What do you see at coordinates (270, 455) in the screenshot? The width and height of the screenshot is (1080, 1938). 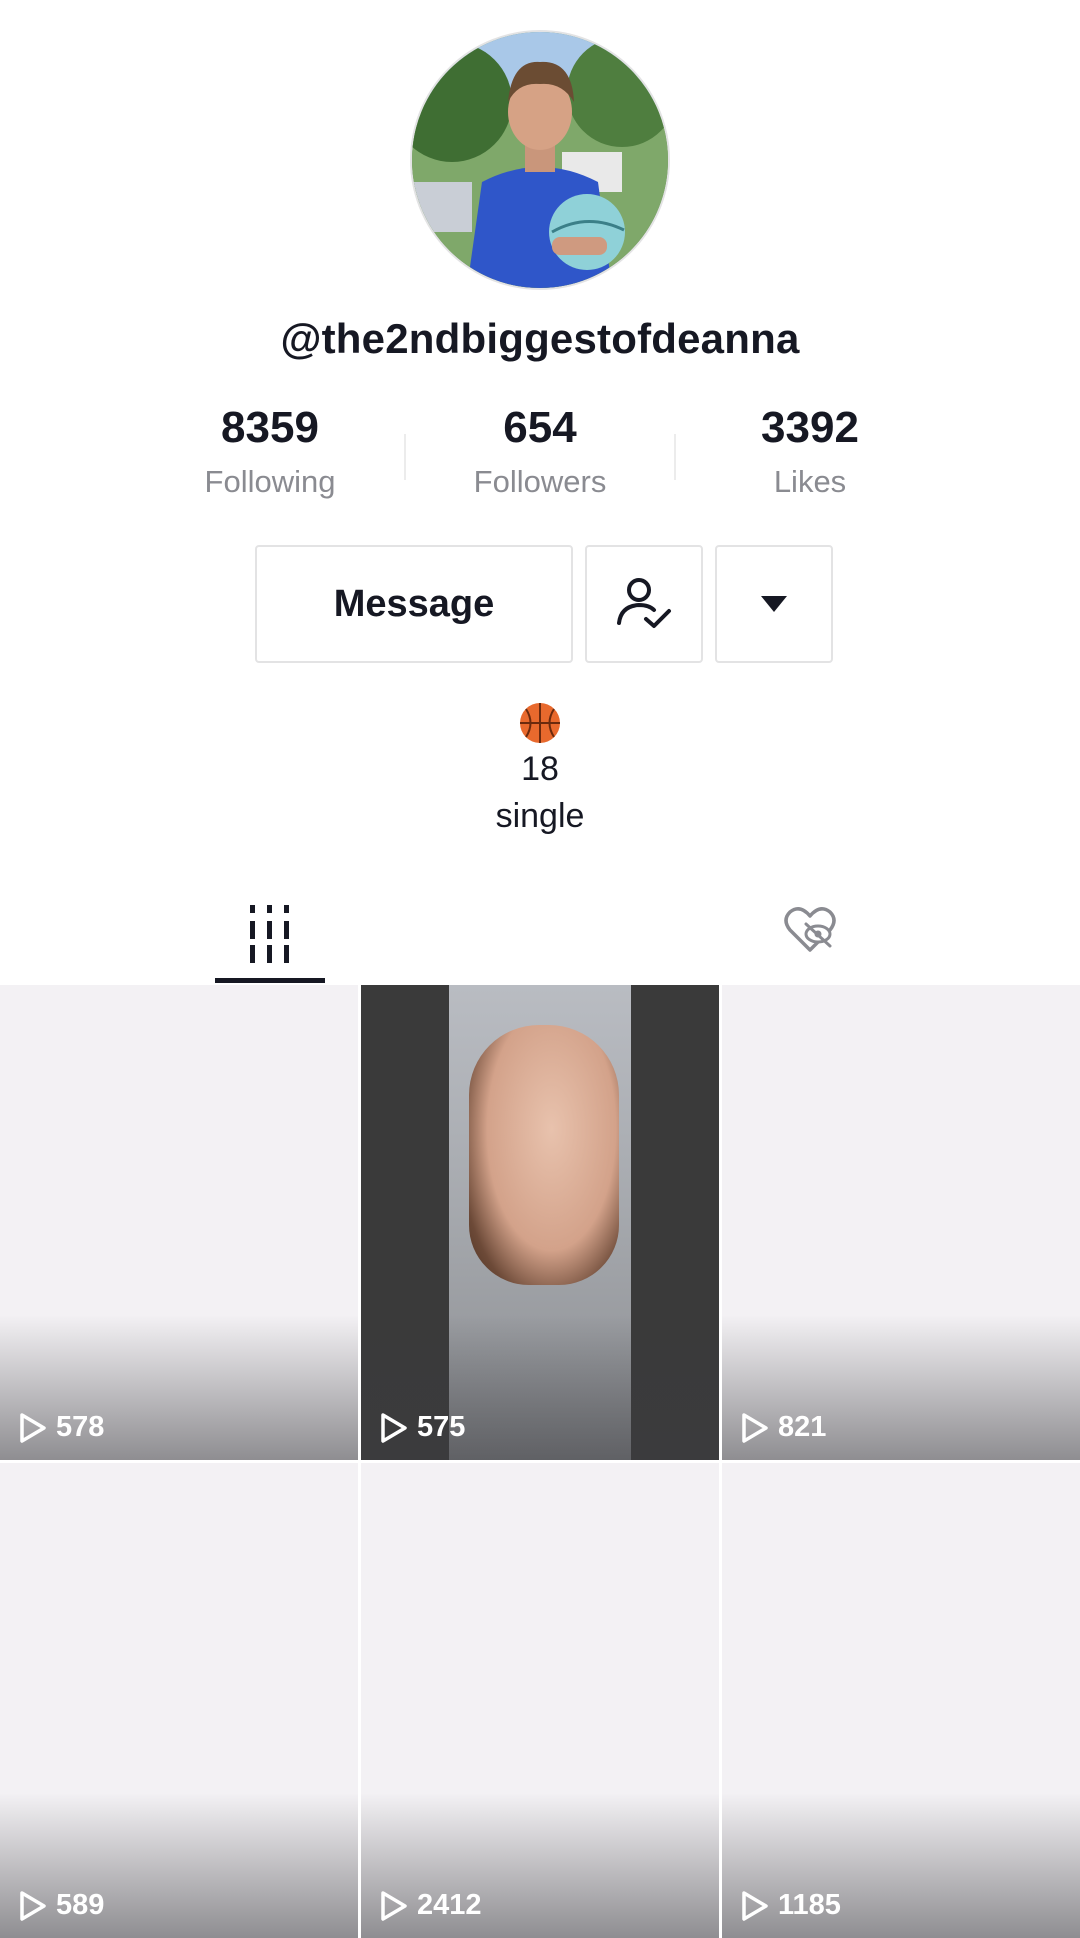 I see `stat-following: 8359 Following` at bounding box center [270, 455].